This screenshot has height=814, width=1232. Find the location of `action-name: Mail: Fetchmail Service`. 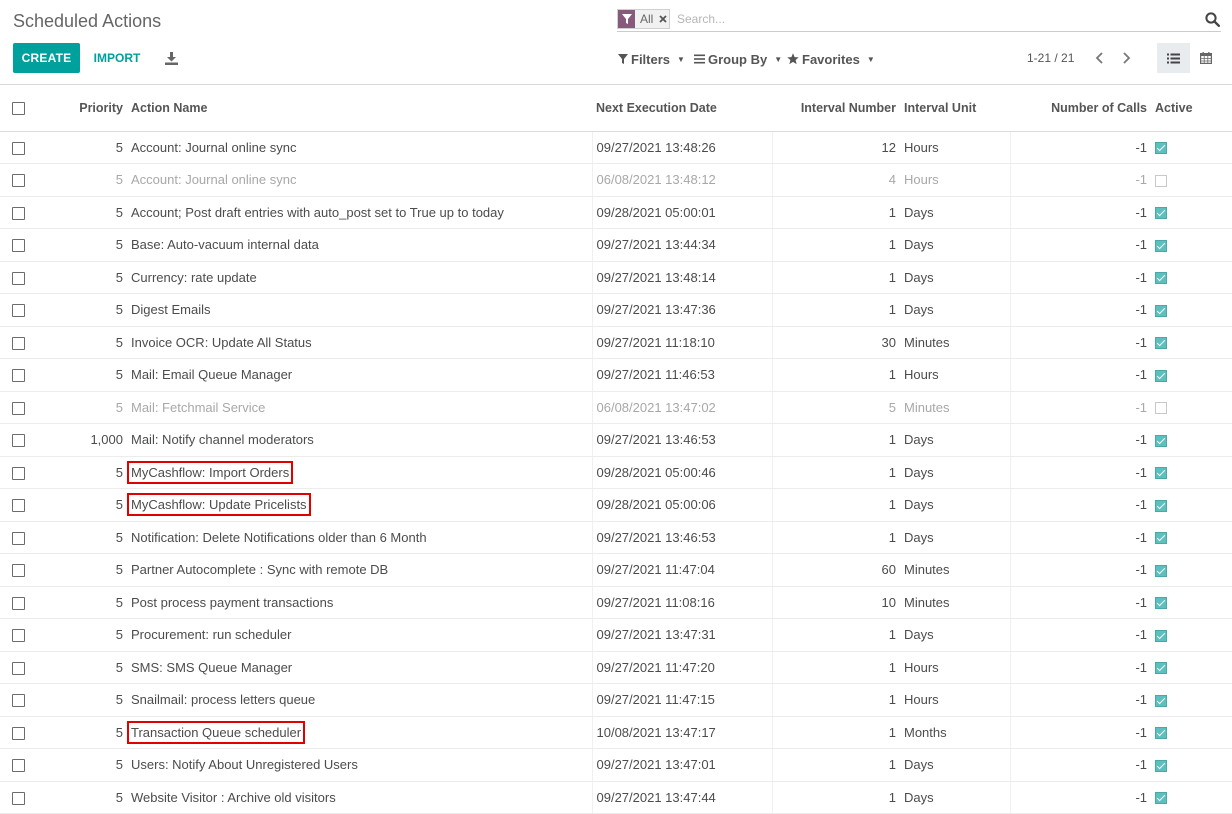

action-name: Mail: Fetchmail Service is located at coordinates (198, 407).